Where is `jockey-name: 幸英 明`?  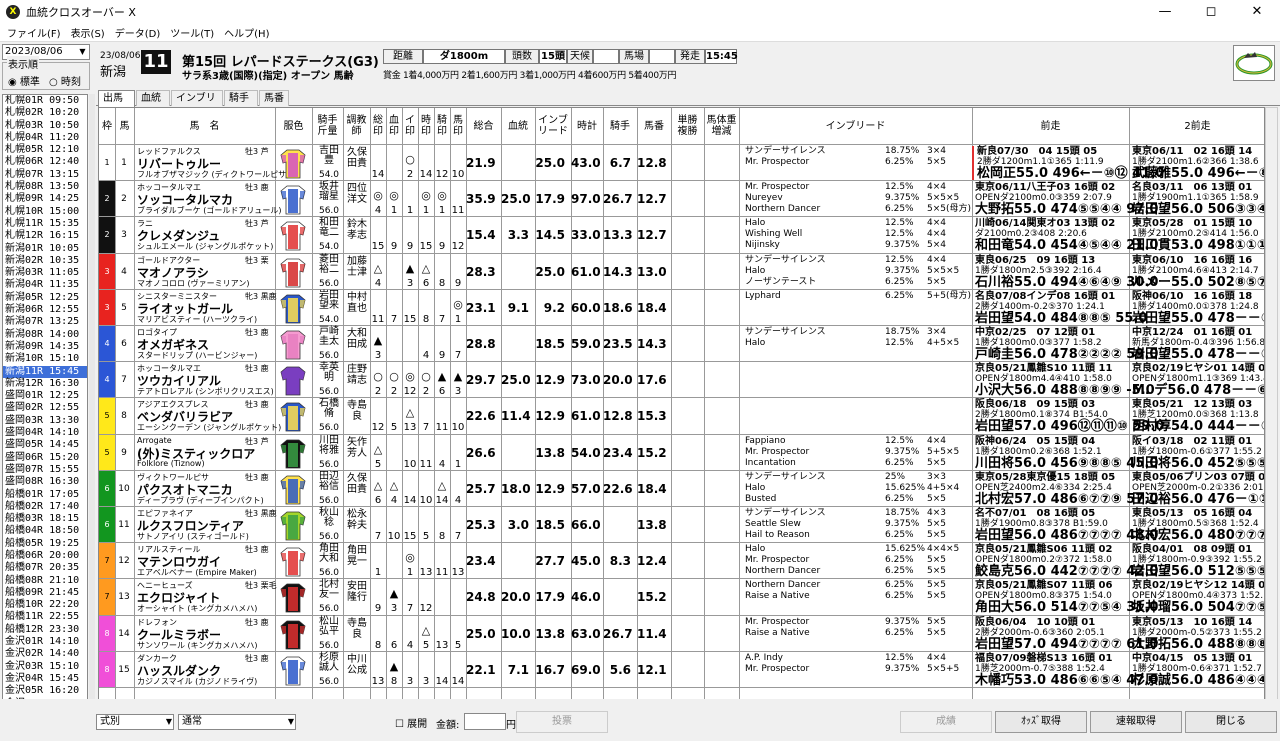 jockey-name: 幸英 明 is located at coordinates (329, 373).